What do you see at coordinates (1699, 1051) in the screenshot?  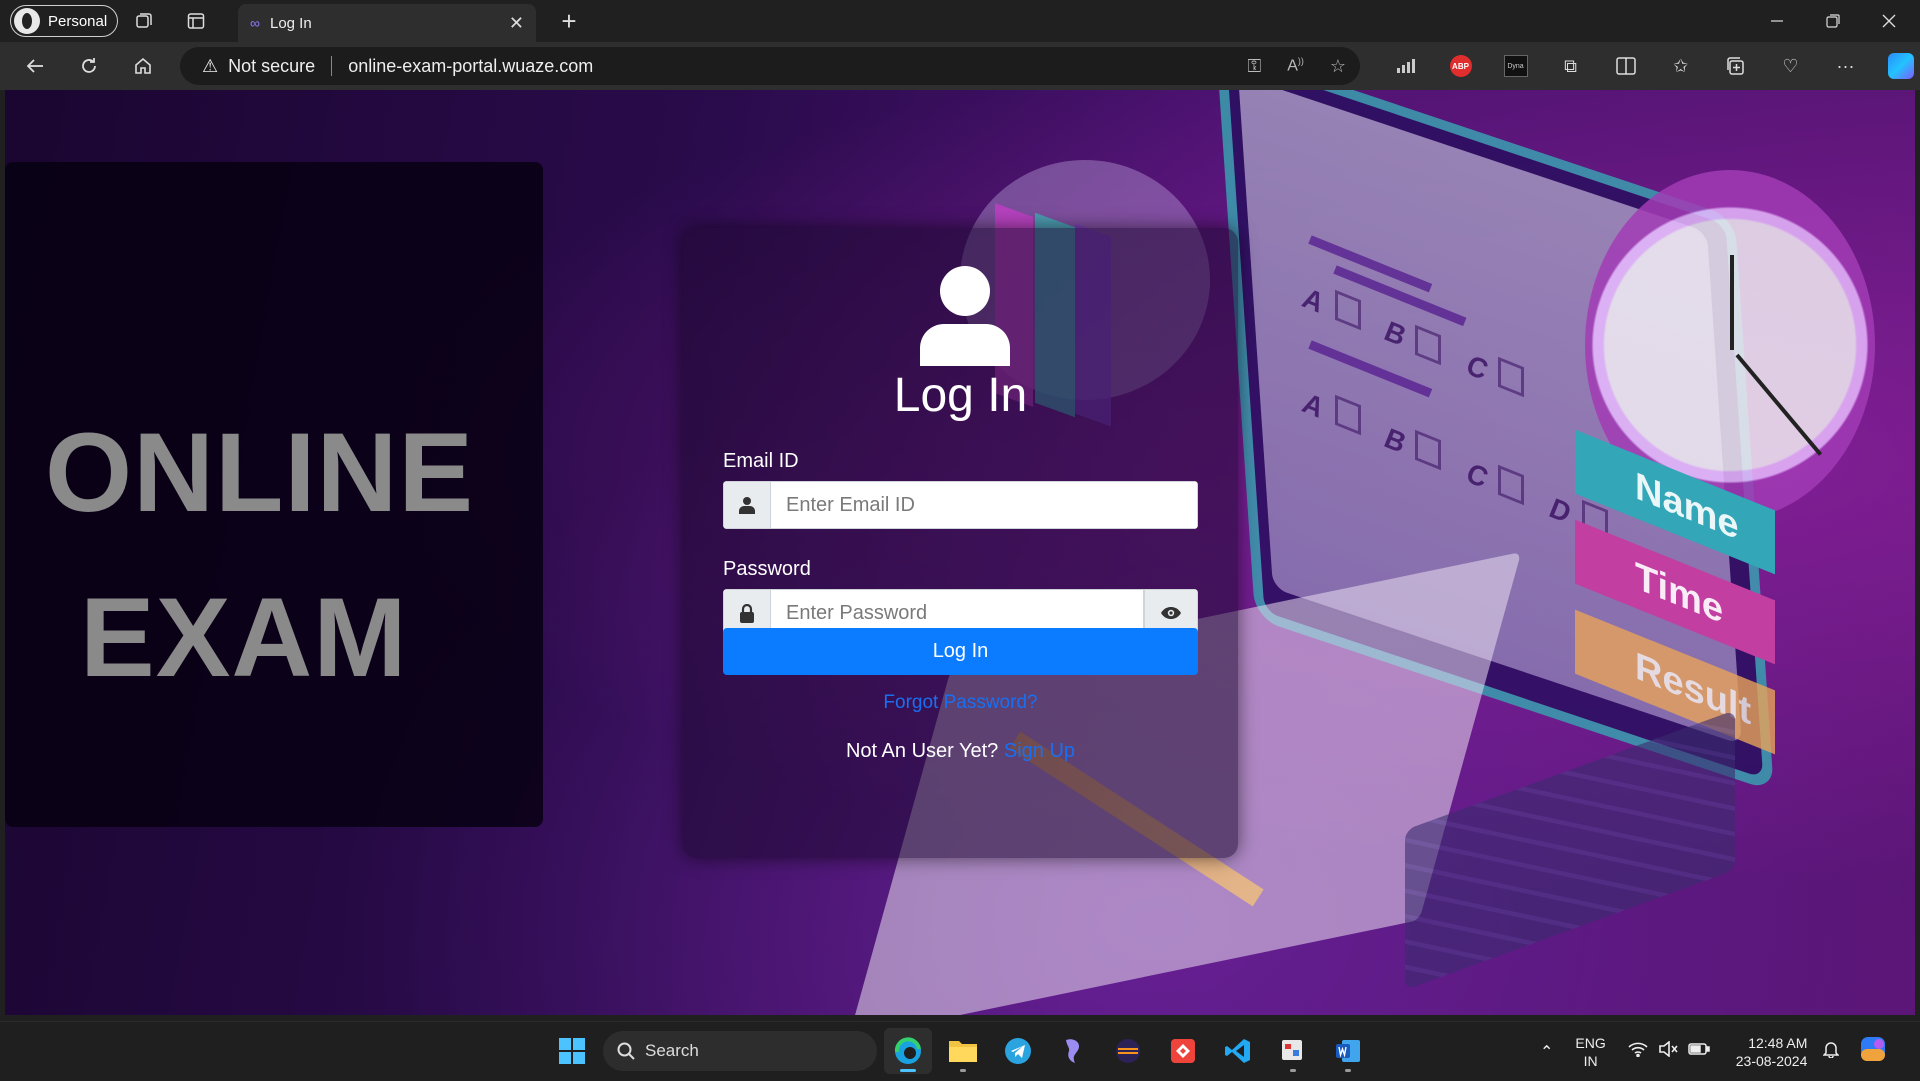 I see `battery-icon` at bounding box center [1699, 1051].